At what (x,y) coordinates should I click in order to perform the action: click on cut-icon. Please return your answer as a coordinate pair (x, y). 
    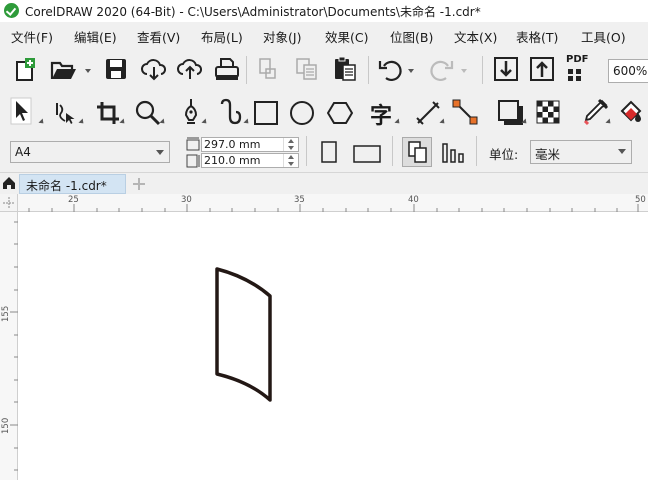
    Looking at the image, I should click on (268, 69).